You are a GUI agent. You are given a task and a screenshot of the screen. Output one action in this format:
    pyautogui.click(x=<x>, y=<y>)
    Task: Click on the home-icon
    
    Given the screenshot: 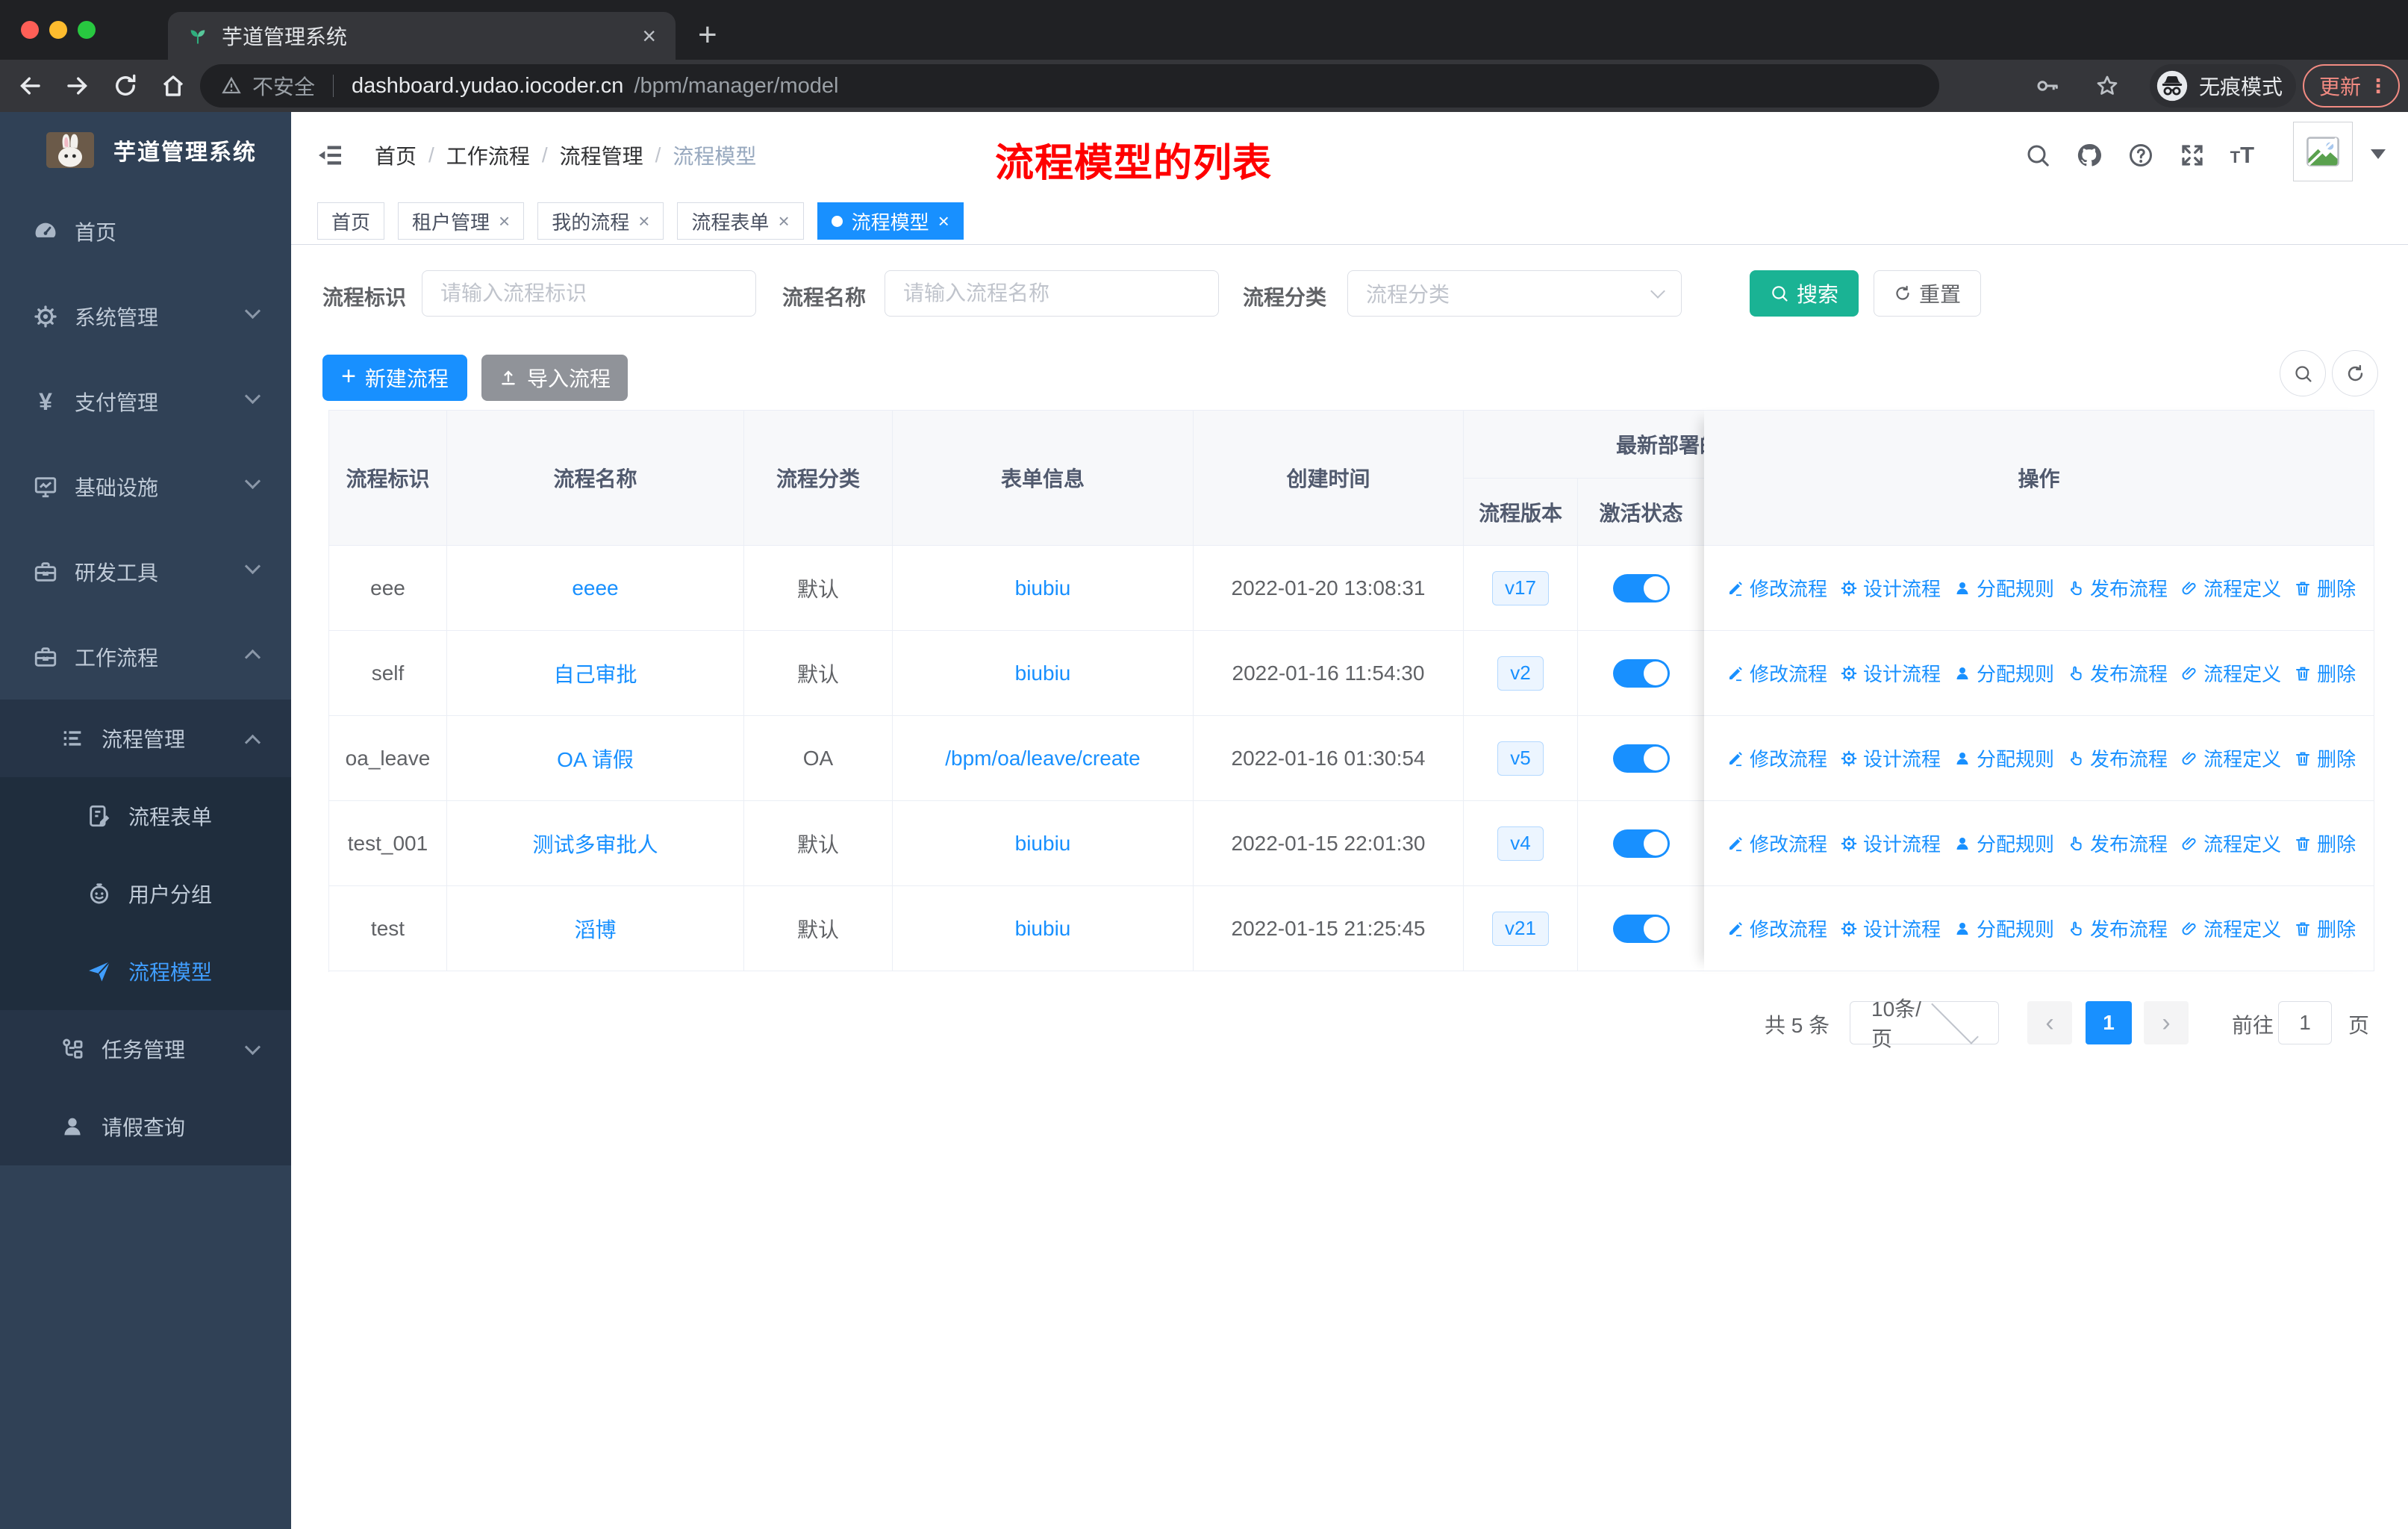 What is the action you would take?
    pyautogui.click(x=173, y=85)
    